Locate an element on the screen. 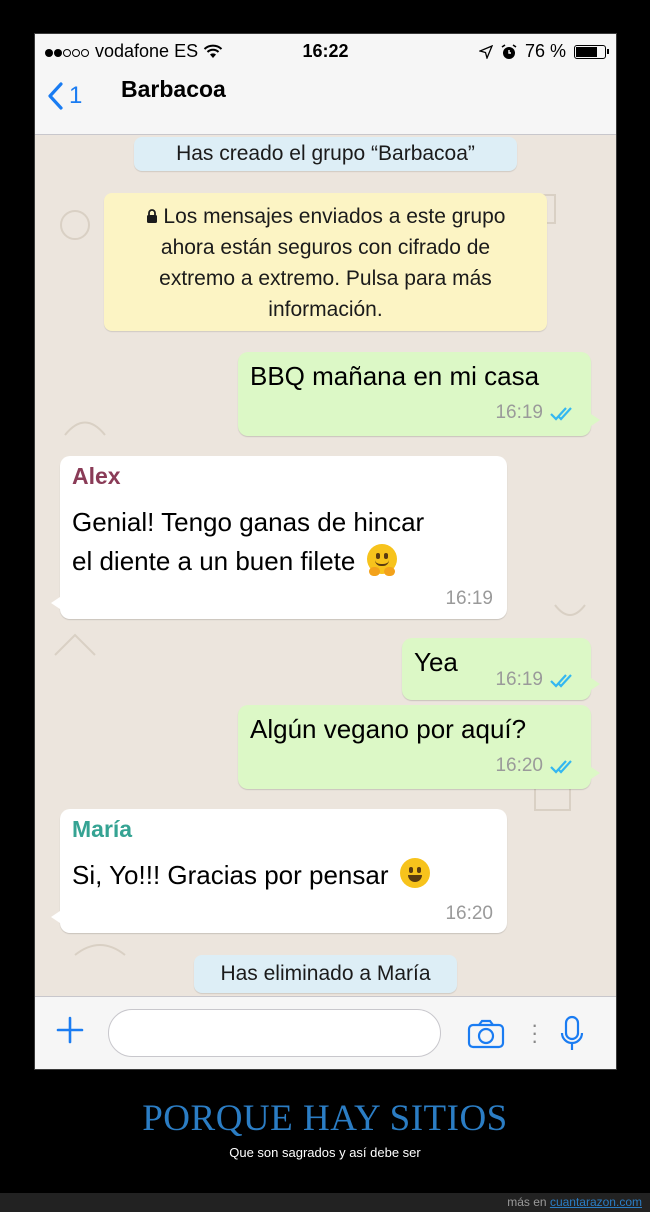 The height and width of the screenshot is (1212, 650). message-text-line: Si, Yo!!! Gracias por pensar is located at coordinates (251, 875).